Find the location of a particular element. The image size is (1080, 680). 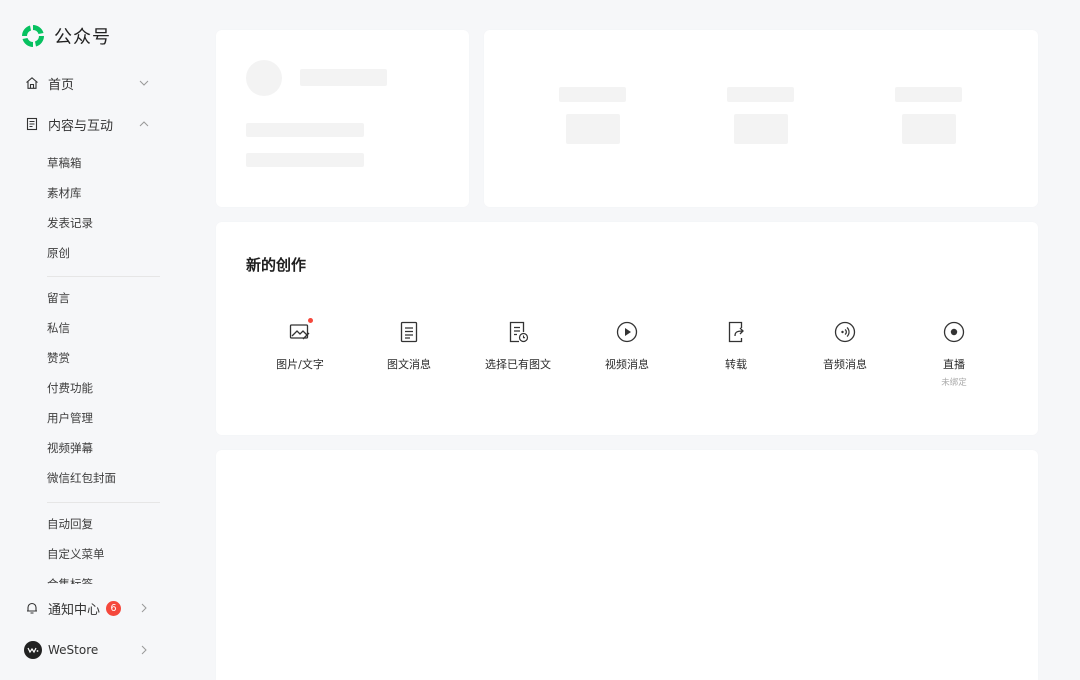

tool-label: 选择已有图文 is located at coordinates (518, 364).